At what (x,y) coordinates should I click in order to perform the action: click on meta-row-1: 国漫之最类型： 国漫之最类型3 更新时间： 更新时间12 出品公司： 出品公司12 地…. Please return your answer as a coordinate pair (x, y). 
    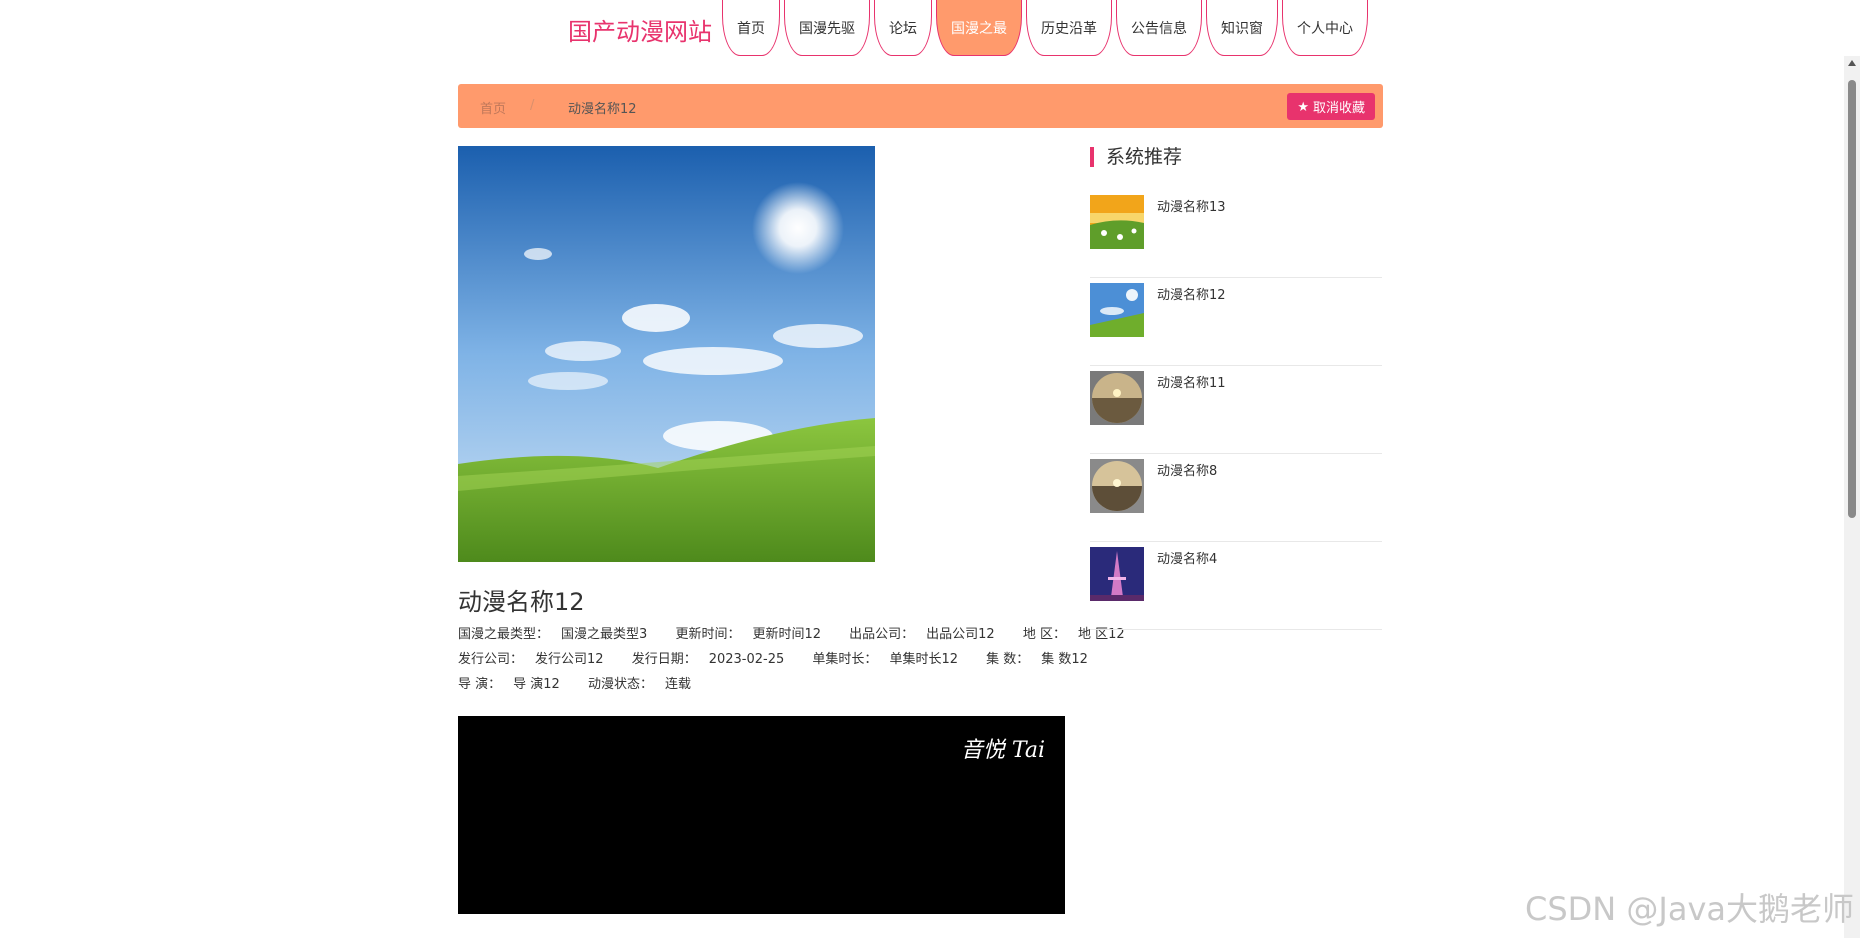
    Looking at the image, I should click on (791, 632).